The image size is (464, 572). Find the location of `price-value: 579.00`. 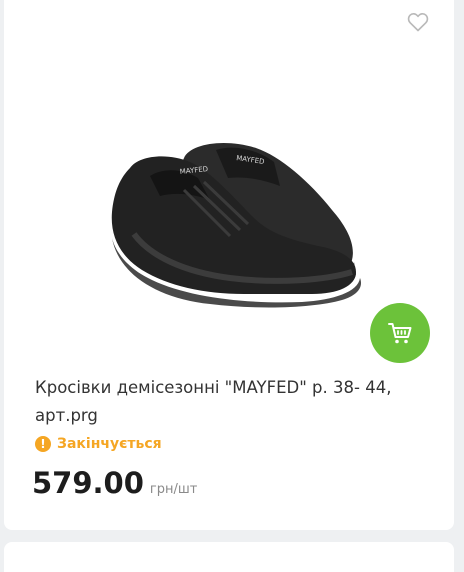

price-value: 579.00 is located at coordinates (88, 483).